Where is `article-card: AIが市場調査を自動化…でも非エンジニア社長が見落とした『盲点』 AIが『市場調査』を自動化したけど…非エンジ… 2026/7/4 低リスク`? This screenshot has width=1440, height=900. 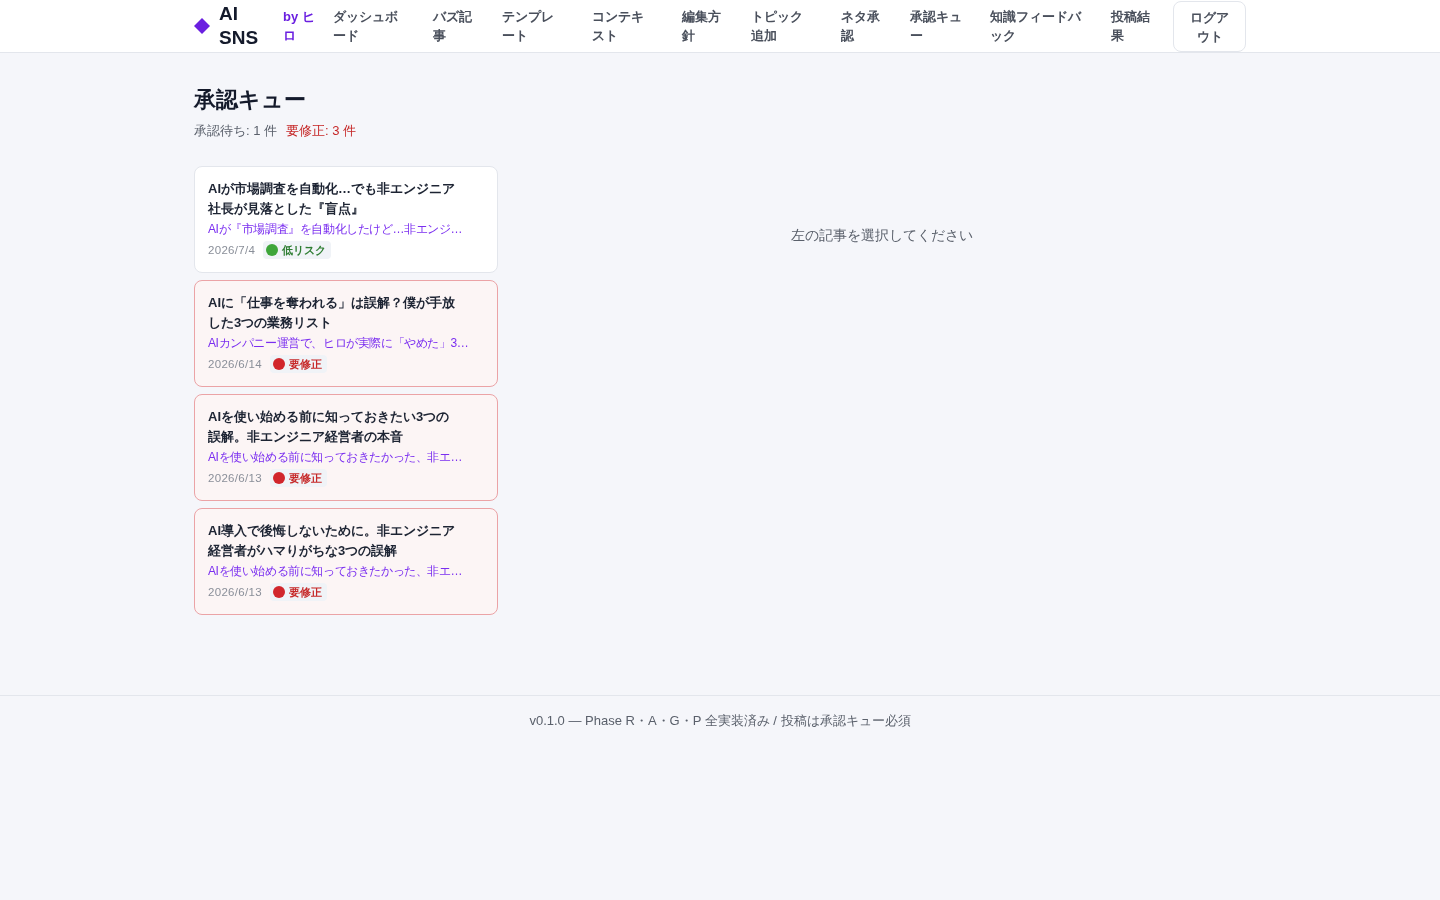 article-card: AIが市場調査を自動化…でも非エンジニア社長が見落とした『盲点』 AIが『市場調査』を自動化したけど…非エンジ… 2026/7/4 低リスク is located at coordinates (346, 219).